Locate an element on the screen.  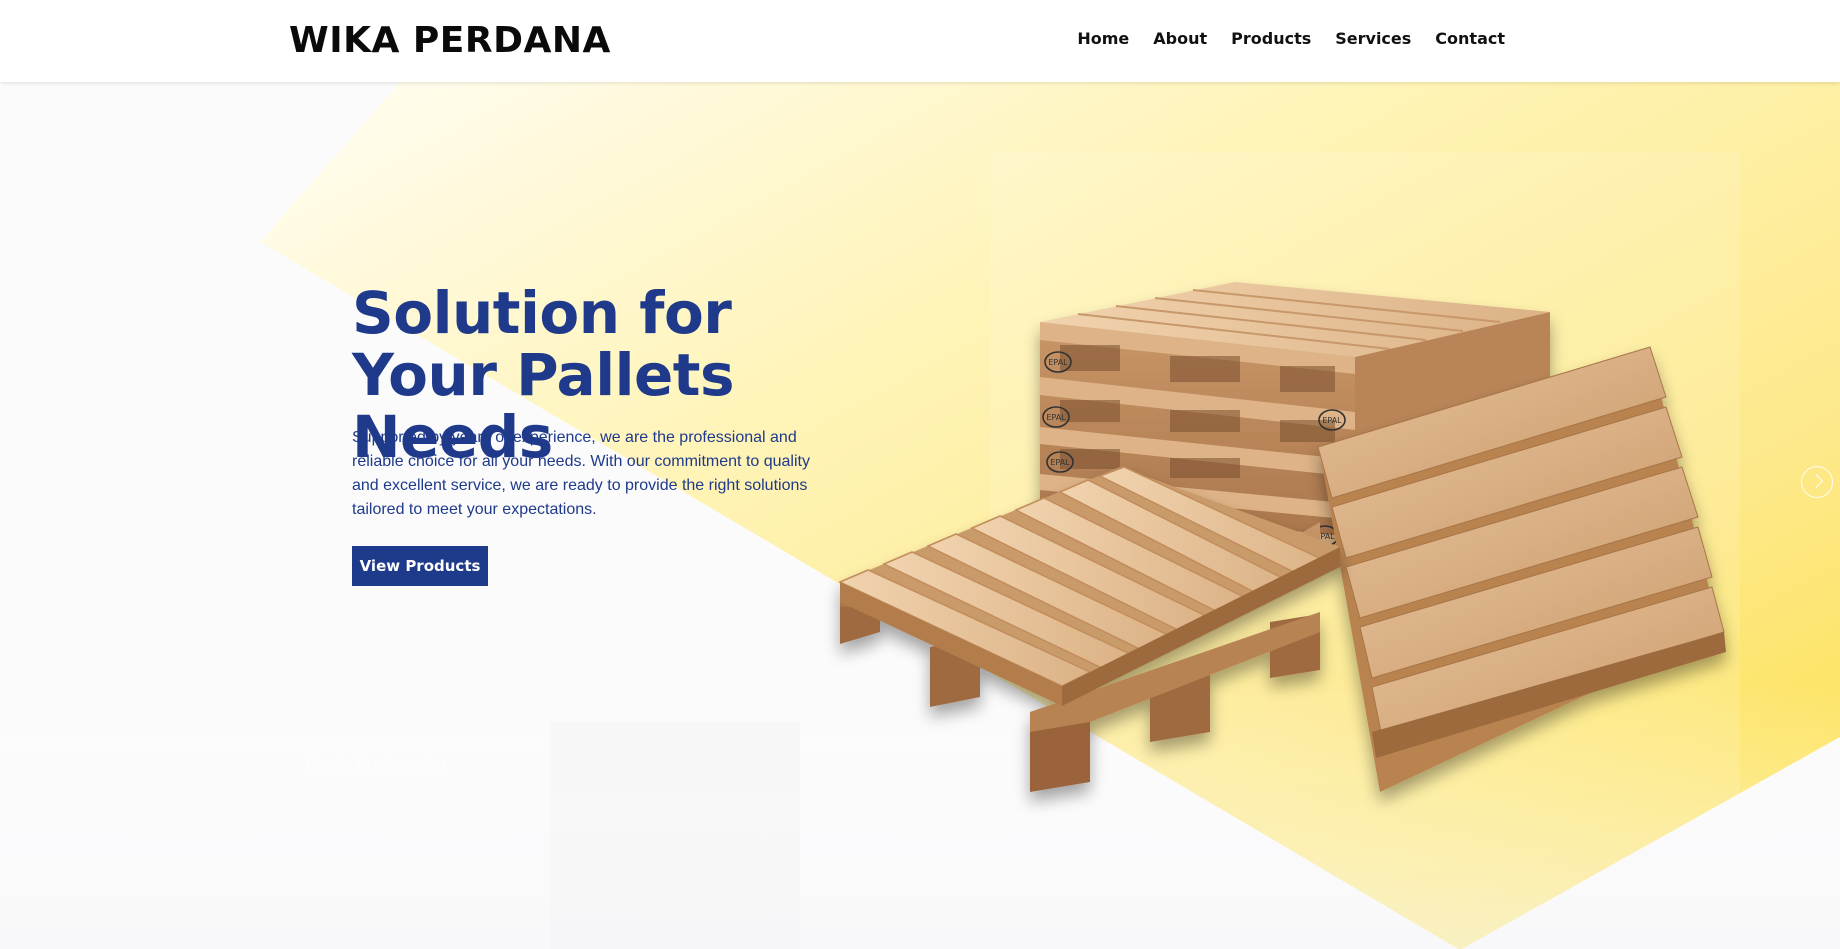
nav-contact: Contact is located at coordinates (1470, 39).